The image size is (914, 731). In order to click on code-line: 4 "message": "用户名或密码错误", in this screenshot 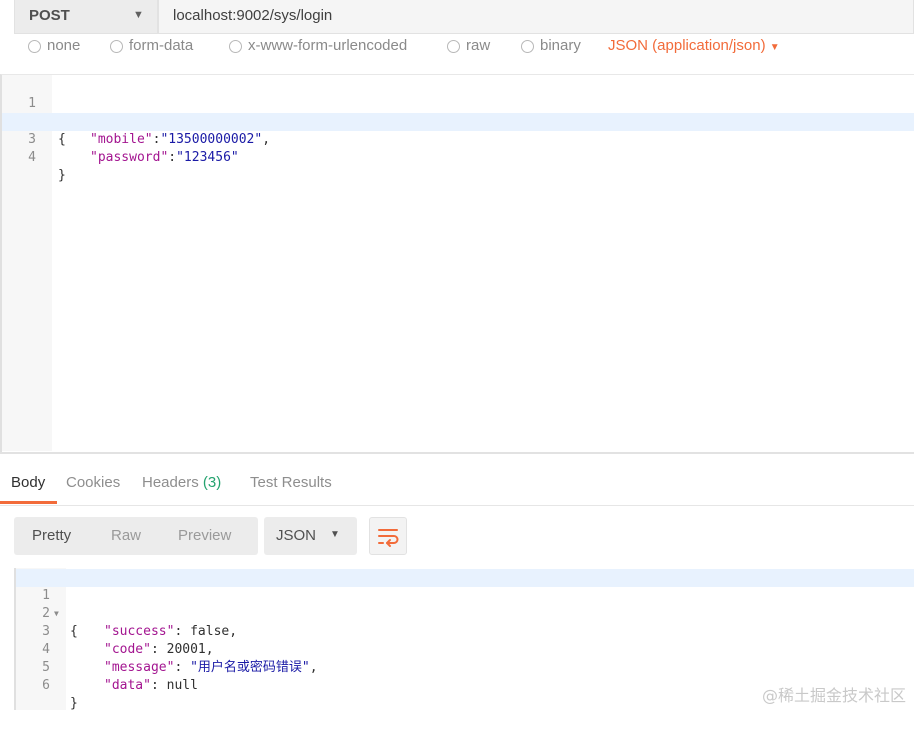, I will do `click(465, 649)`.